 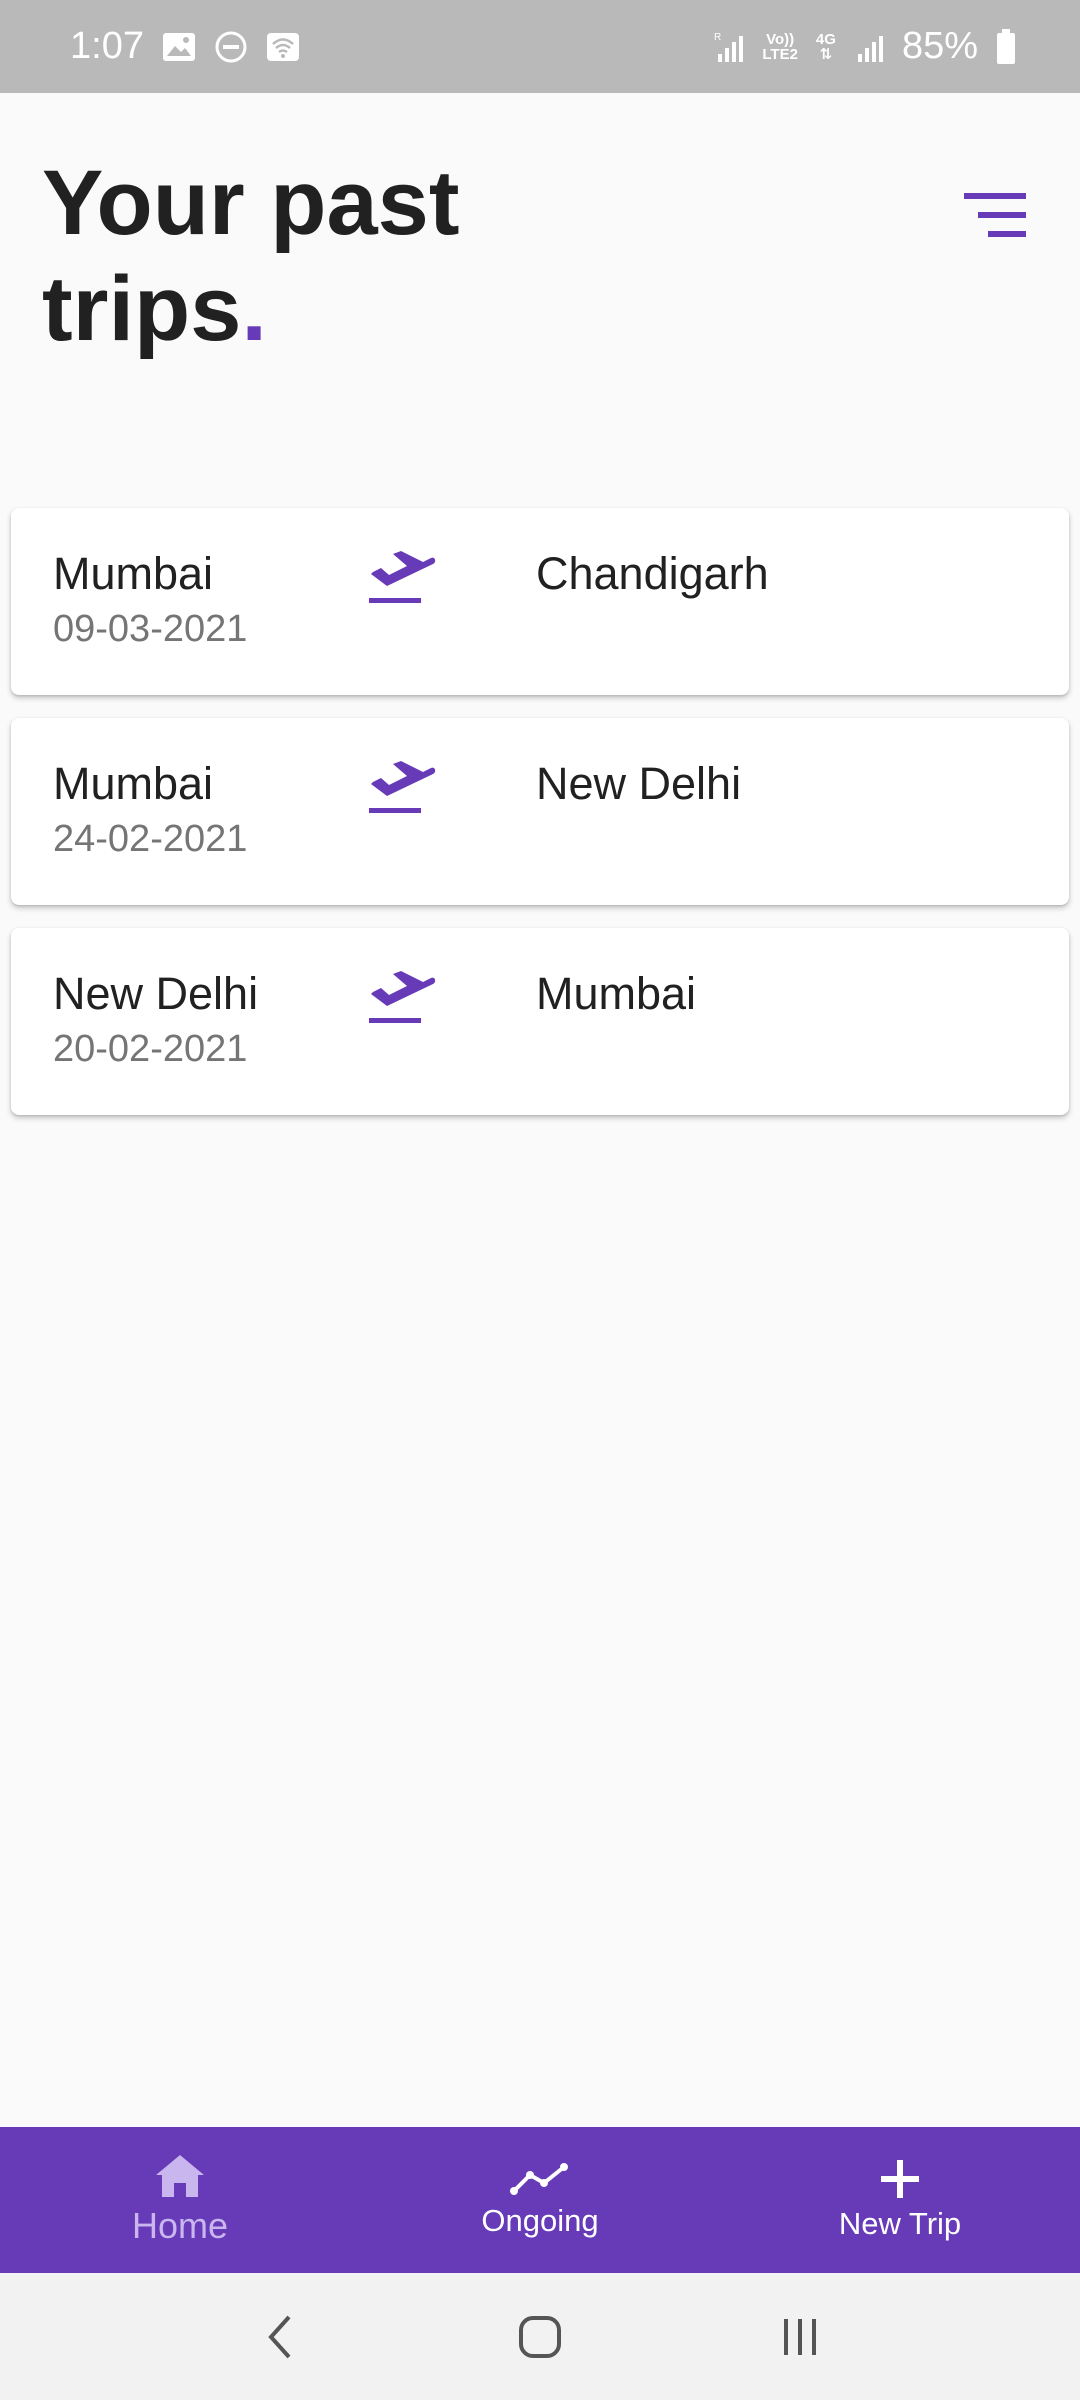 I want to click on gallery-icon, so click(x=179, y=47).